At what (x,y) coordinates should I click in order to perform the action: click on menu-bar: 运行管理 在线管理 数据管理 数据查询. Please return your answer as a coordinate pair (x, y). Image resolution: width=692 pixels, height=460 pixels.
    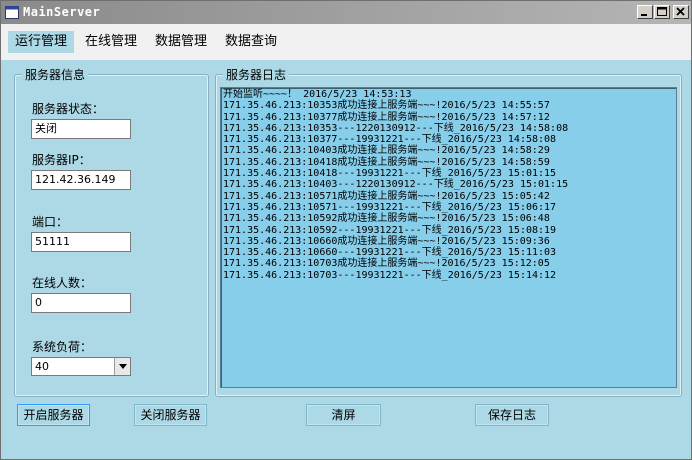
    Looking at the image, I should click on (346, 42).